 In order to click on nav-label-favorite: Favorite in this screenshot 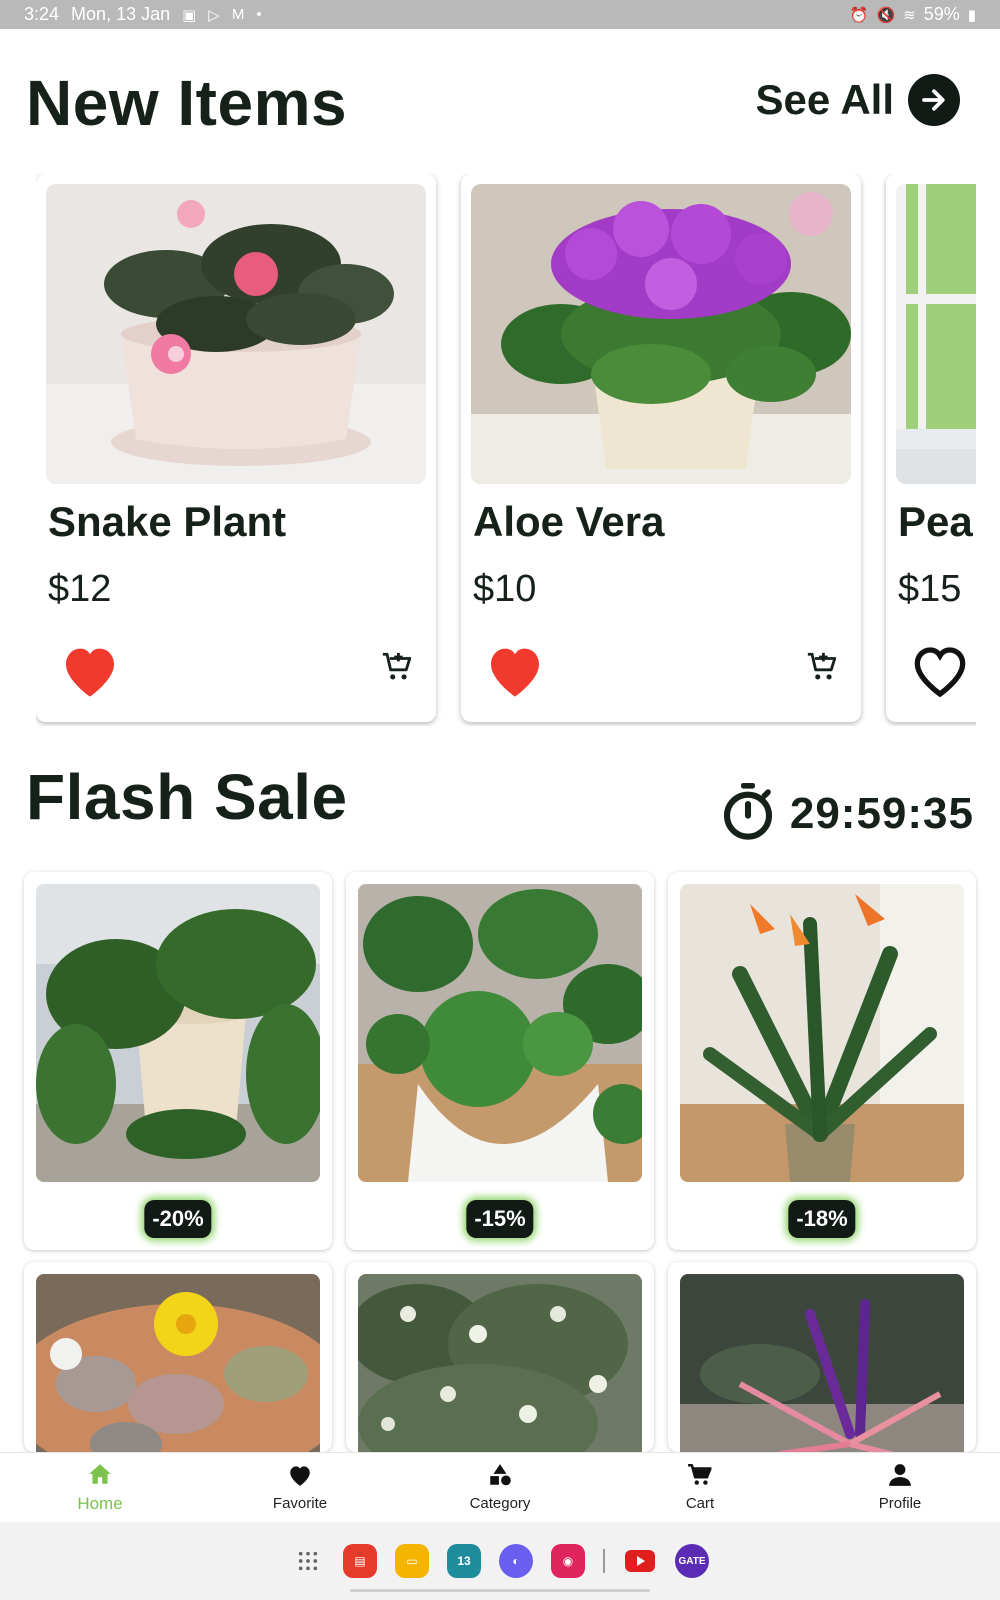, I will do `click(300, 1503)`.